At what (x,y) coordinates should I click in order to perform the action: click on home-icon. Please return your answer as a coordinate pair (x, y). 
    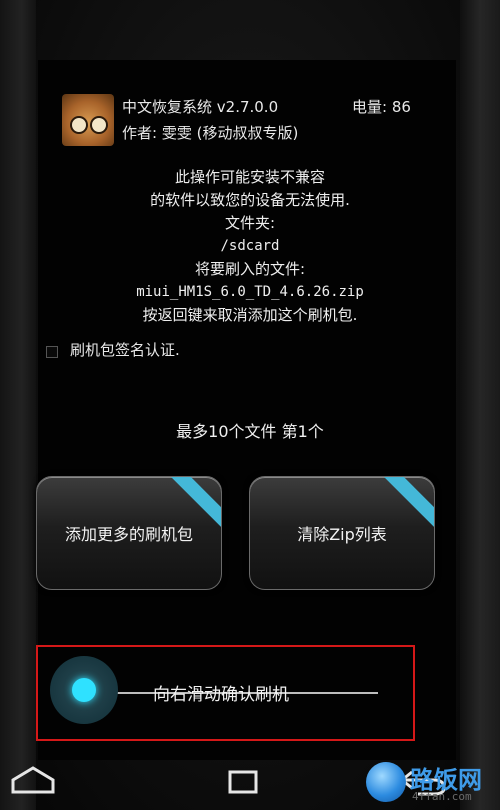
    Looking at the image, I should click on (33, 780).